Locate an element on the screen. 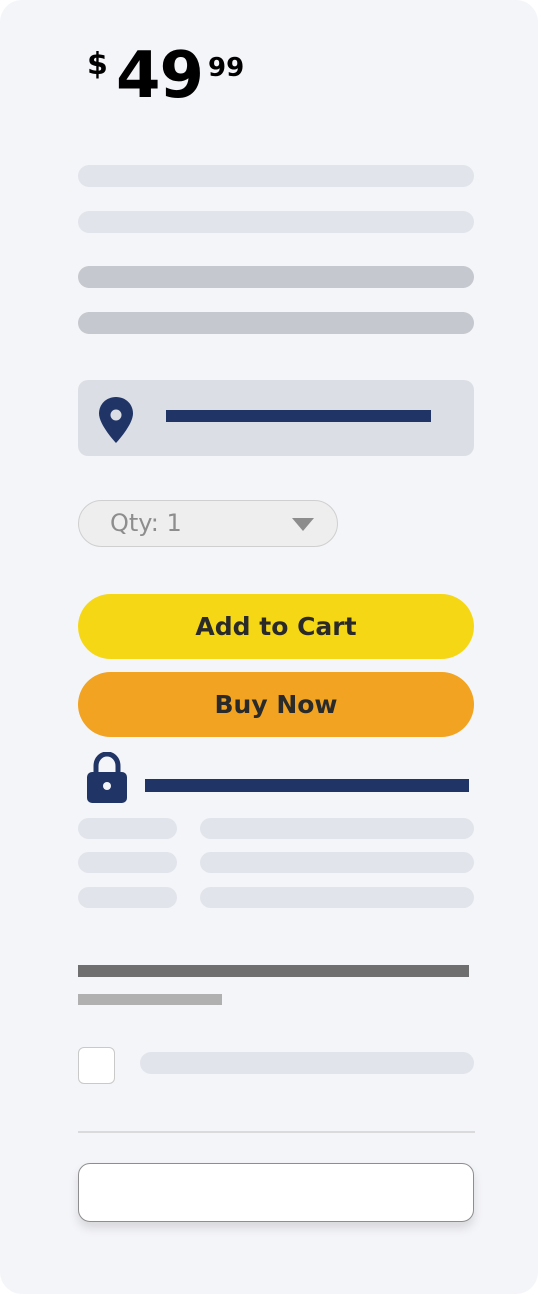 Image resolution: width=538 pixels, height=1294 pixels. add-to-cart-button: Add to Cart is located at coordinates (276, 626).